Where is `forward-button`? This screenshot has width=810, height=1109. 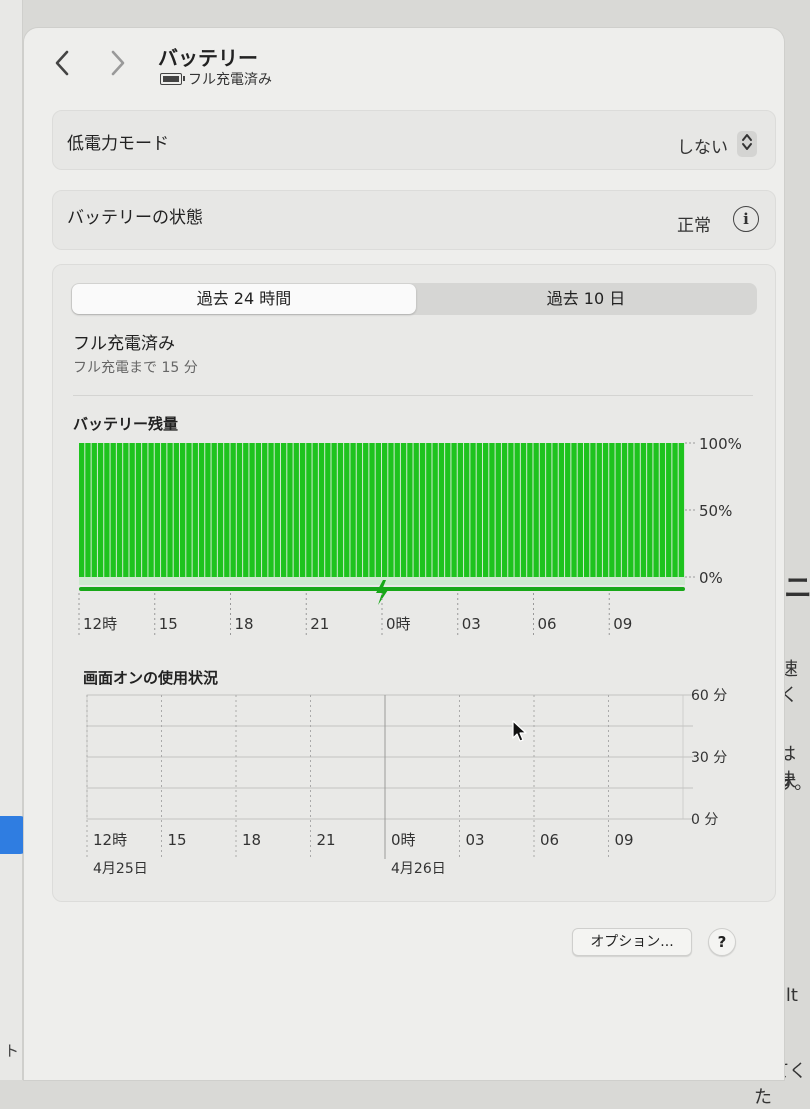 forward-button is located at coordinates (118, 66).